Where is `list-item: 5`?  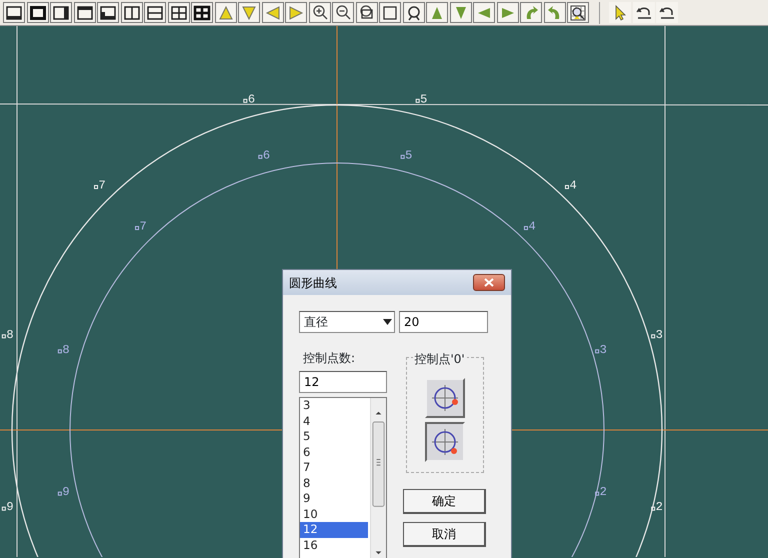 list-item: 5 is located at coordinates (335, 436).